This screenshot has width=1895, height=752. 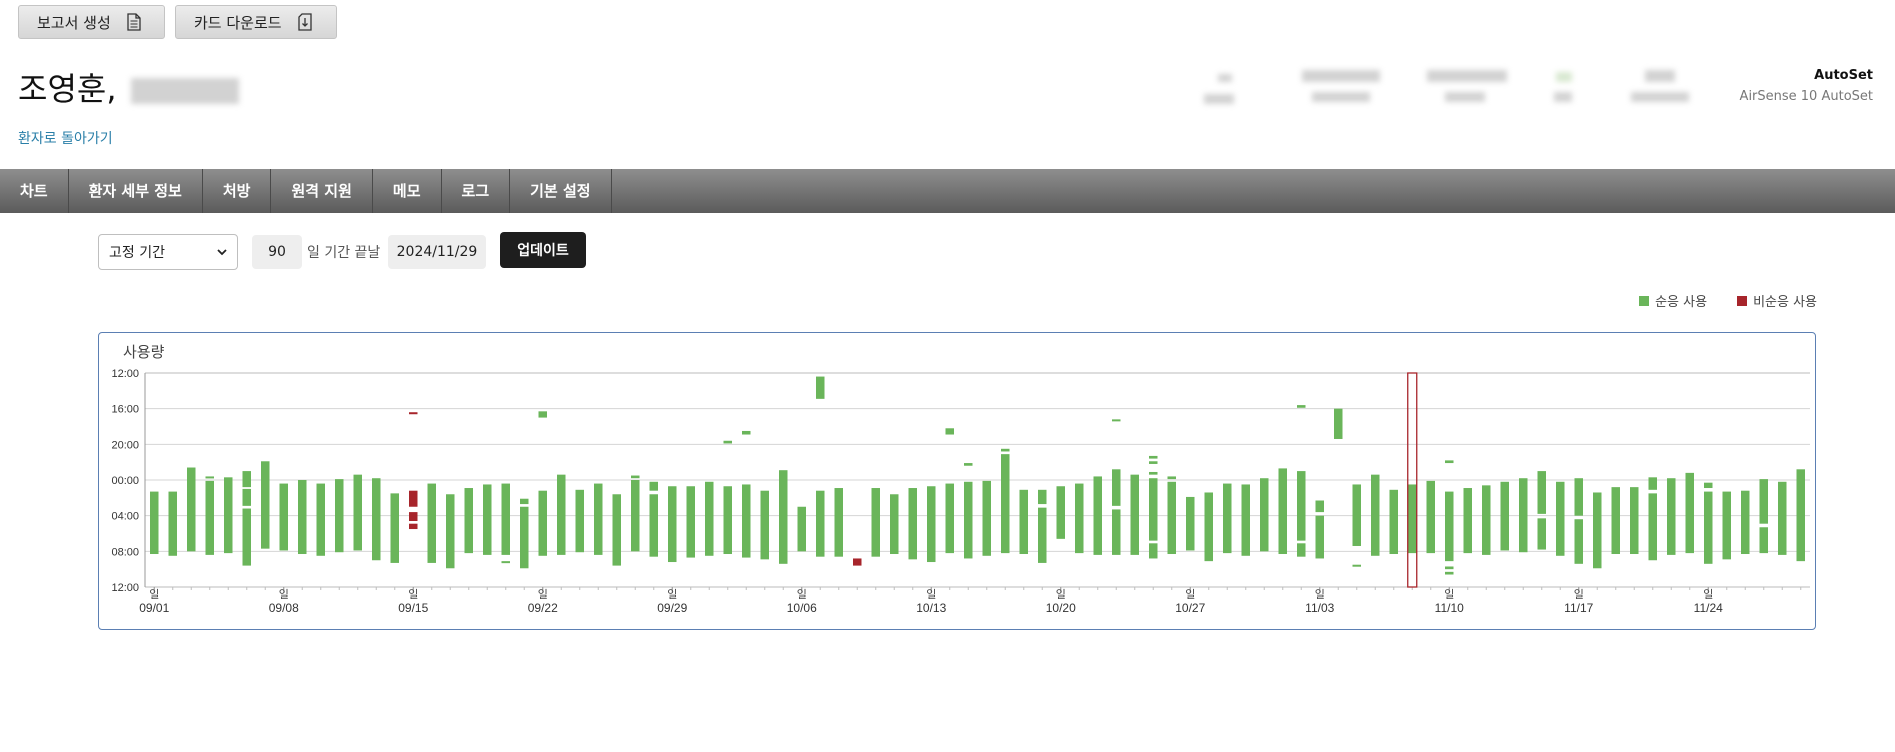 What do you see at coordinates (237, 191) in the screenshot?
I see `tab-prescription: 처방` at bounding box center [237, 191].